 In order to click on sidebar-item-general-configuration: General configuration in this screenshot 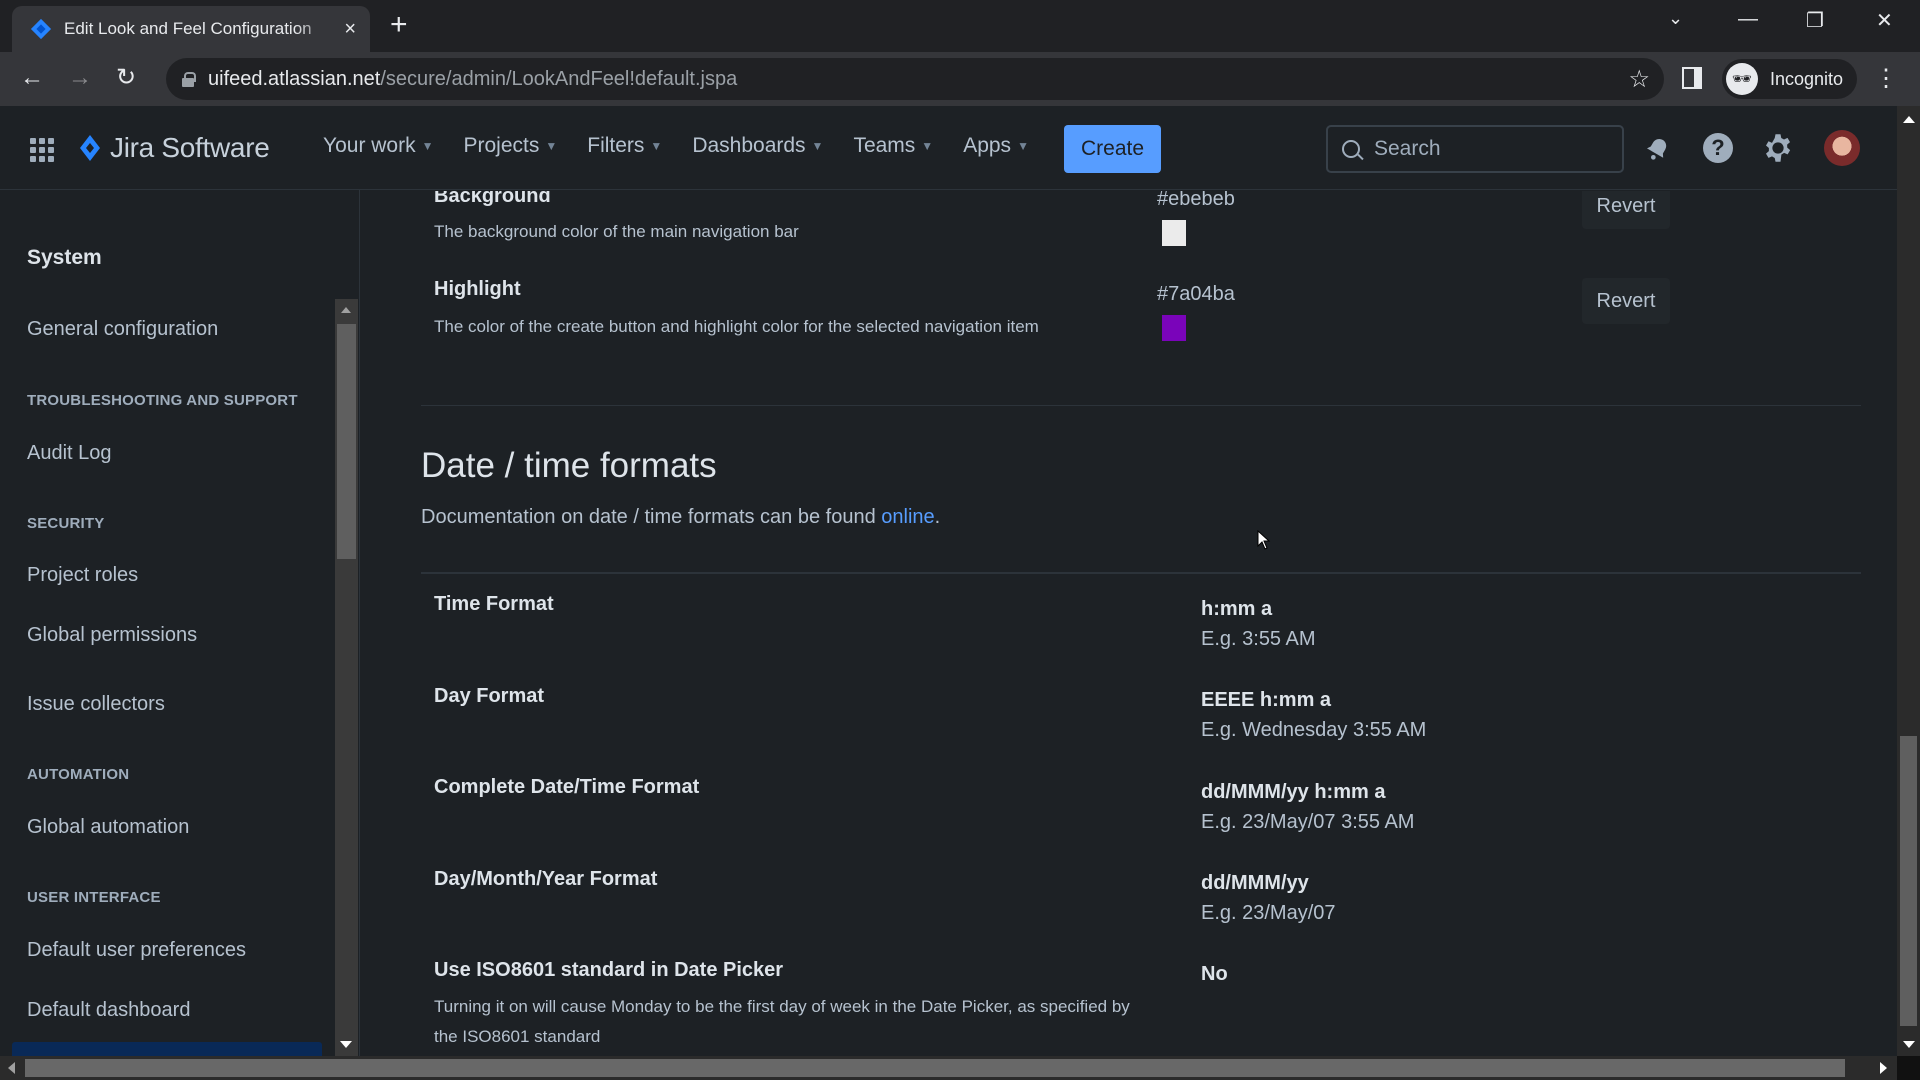, I will do `click(122, 329)`.